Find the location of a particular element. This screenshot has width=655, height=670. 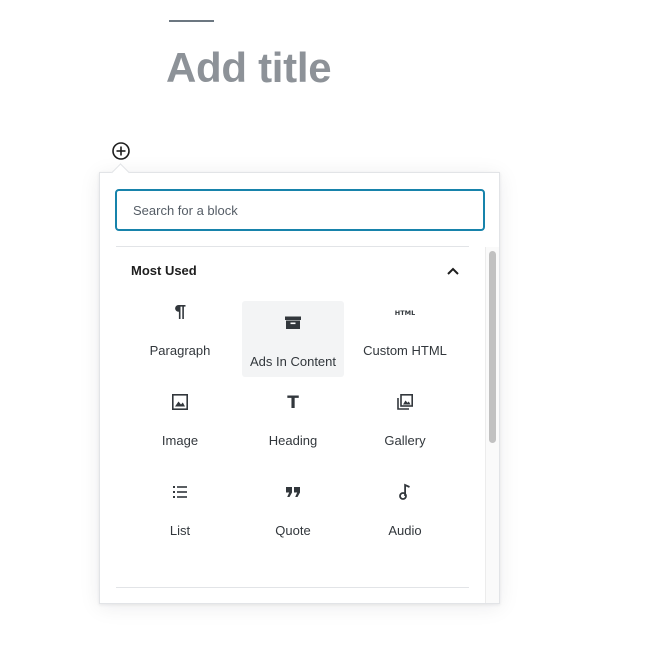

block-label: Gallery is located at coordinates (405, 440).